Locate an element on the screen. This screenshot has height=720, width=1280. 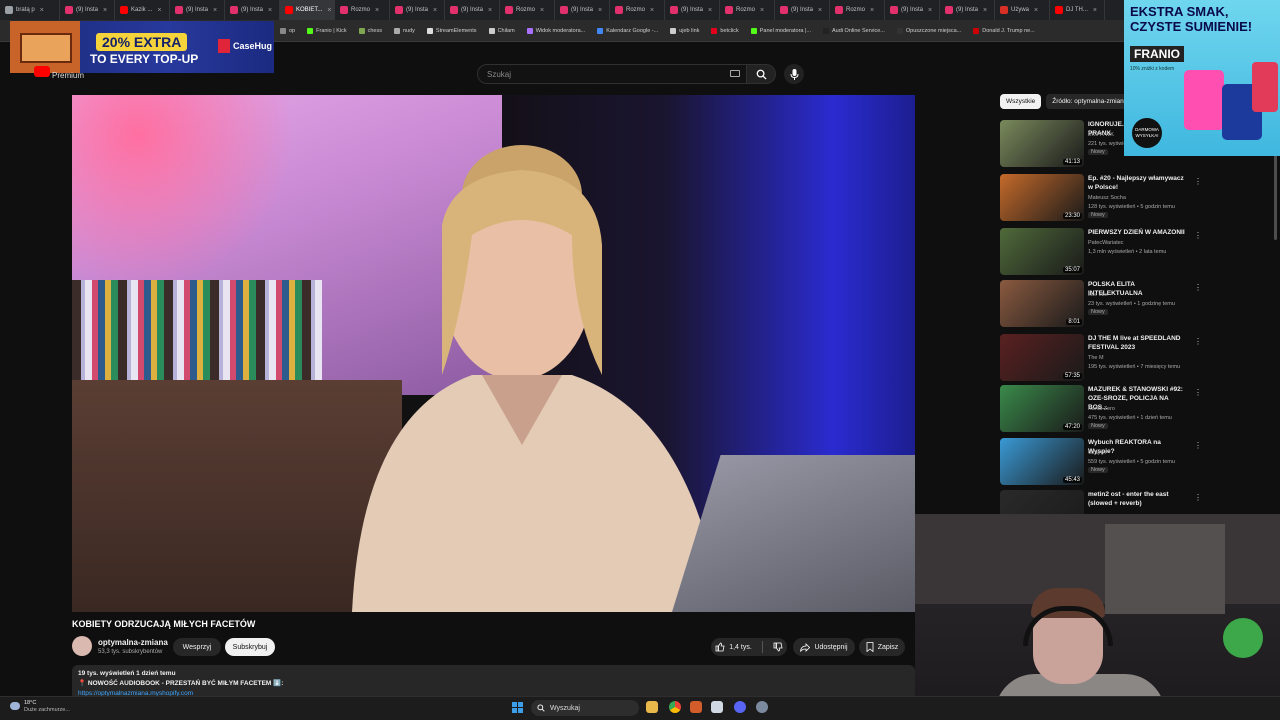
notepad-icon is located at coordinates (717, 707).